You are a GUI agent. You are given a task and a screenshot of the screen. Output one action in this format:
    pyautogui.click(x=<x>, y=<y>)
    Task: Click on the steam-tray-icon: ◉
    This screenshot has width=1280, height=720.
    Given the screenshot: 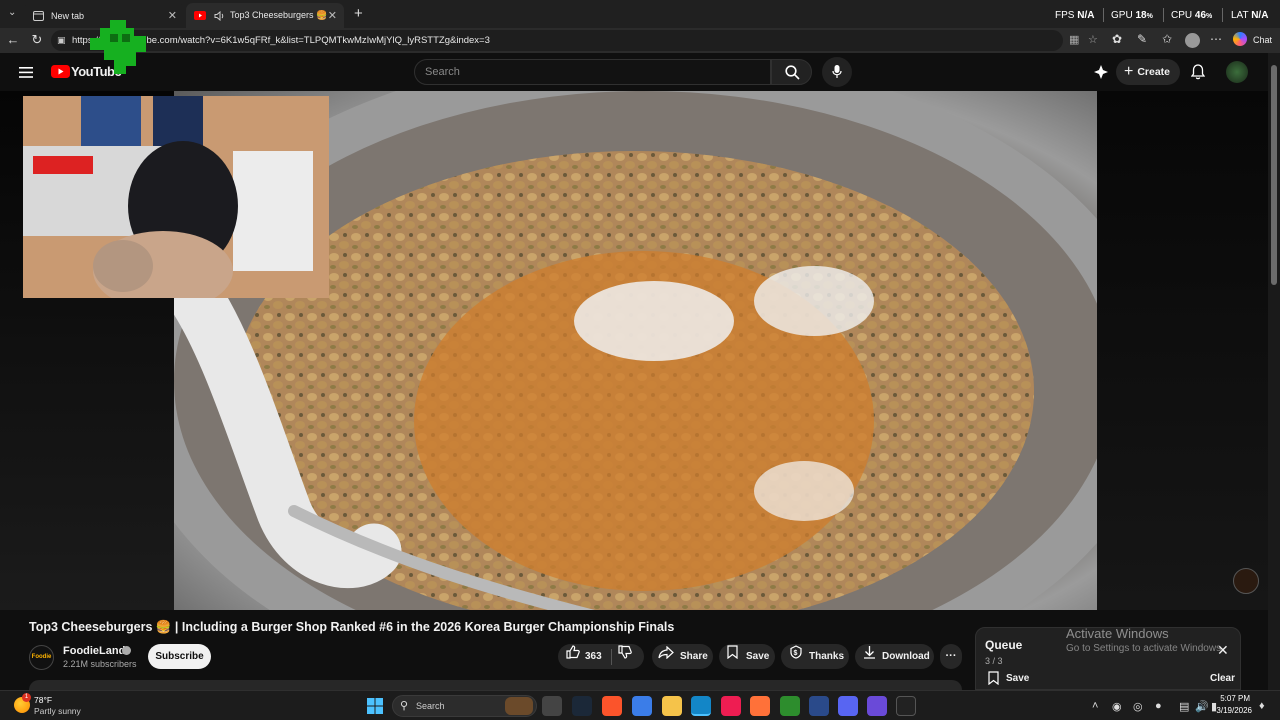 What is the action you would take?
    pyautogui.click(x=1117, y=706)
    